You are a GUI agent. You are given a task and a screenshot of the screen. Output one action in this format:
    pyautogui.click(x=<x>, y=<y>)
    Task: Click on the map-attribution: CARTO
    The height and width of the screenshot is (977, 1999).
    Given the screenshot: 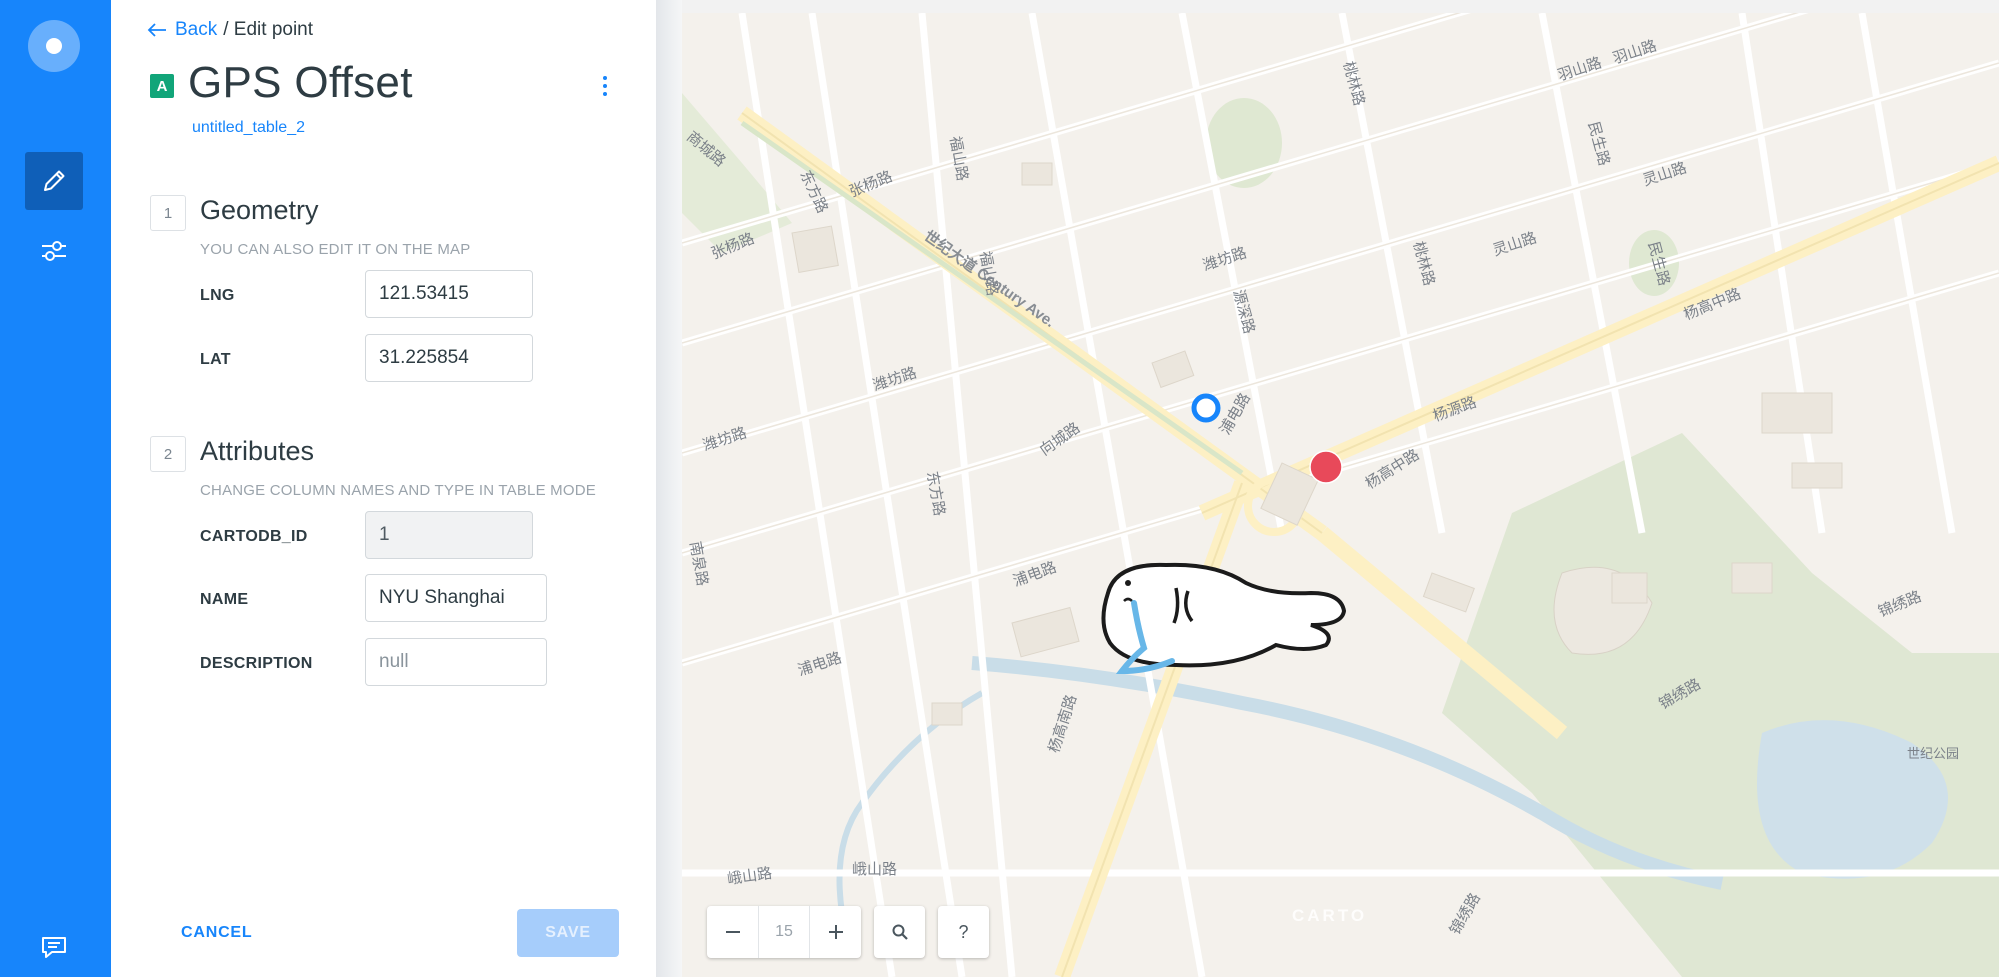 What is the action you would take?
    pyautogui.click(x=1329, y=916)
    